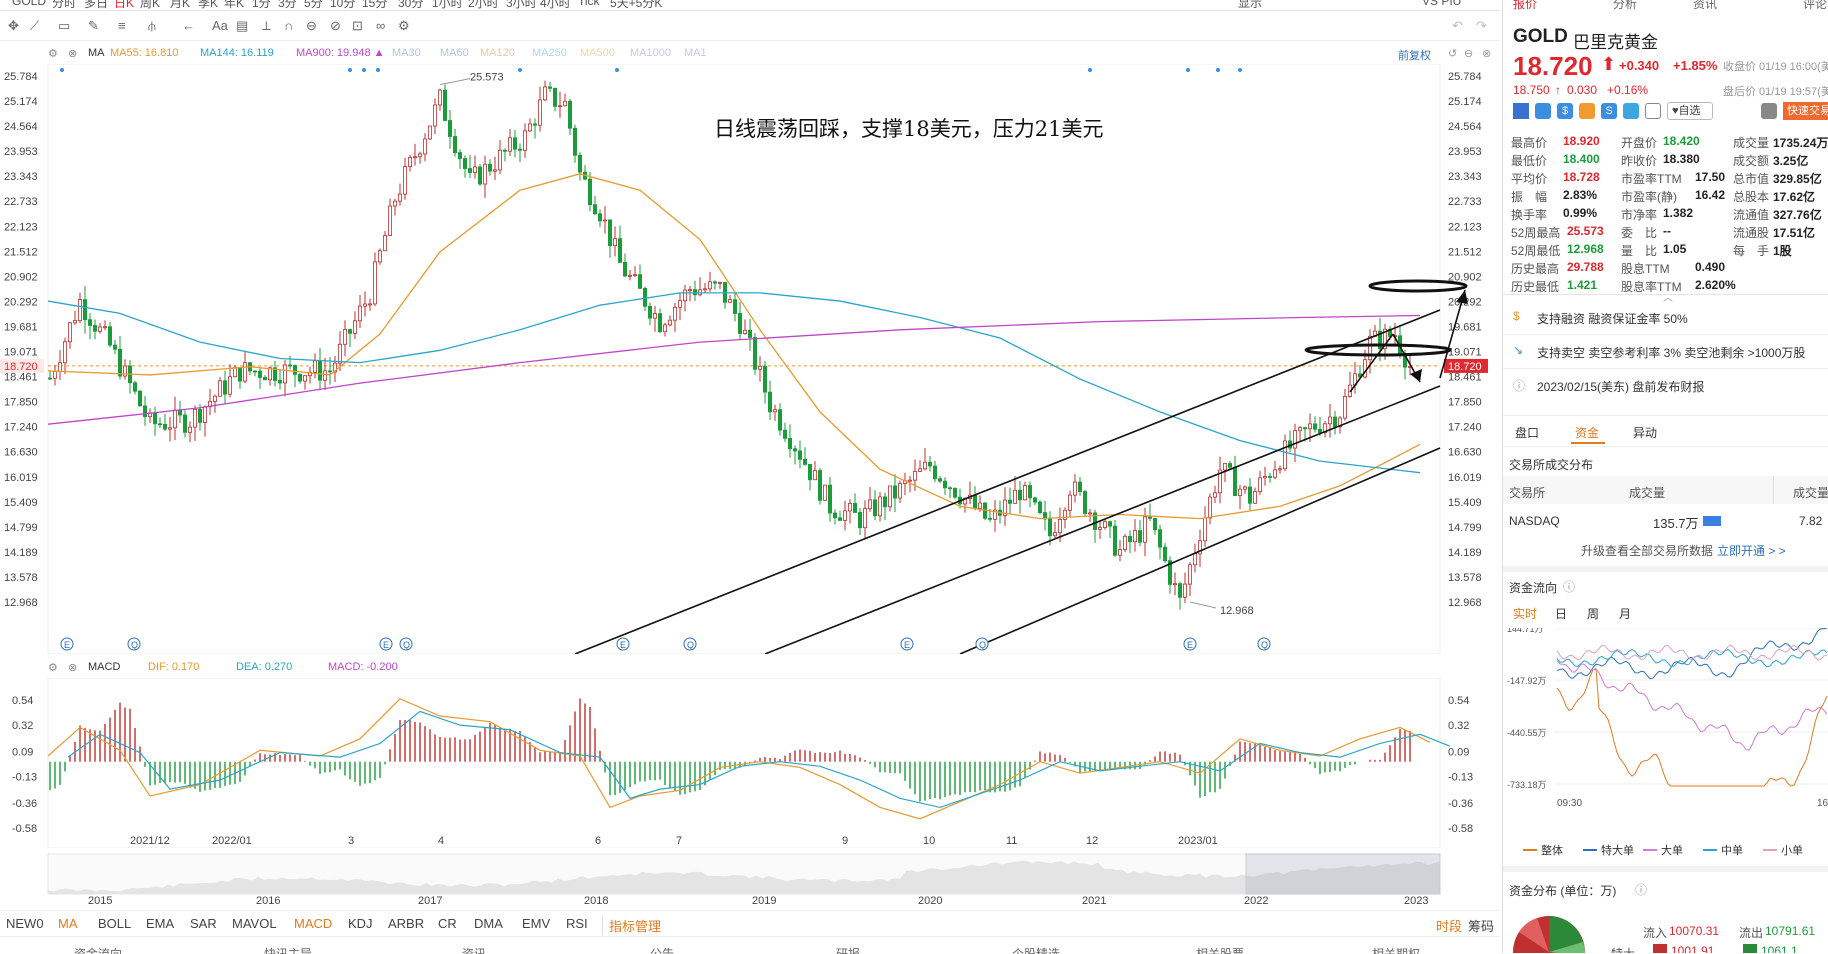 This screenshot has height=954, width=1828. What do you see at coordinates (1678, 213) in the screenshot?
I see `stat-value: 1.382` at bounding box center [1678, 213].